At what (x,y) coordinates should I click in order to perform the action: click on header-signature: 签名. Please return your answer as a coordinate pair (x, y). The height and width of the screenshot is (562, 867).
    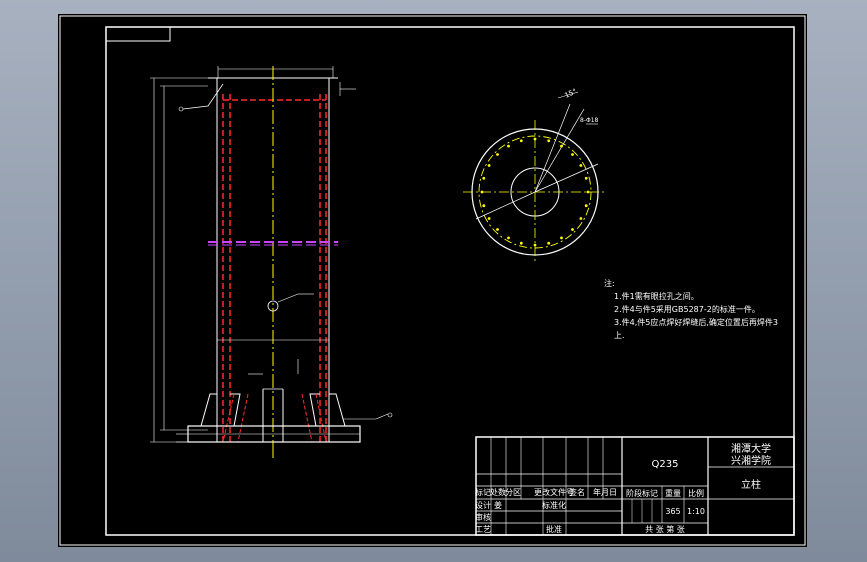
    Looking at the image, I should click on (577, 492).